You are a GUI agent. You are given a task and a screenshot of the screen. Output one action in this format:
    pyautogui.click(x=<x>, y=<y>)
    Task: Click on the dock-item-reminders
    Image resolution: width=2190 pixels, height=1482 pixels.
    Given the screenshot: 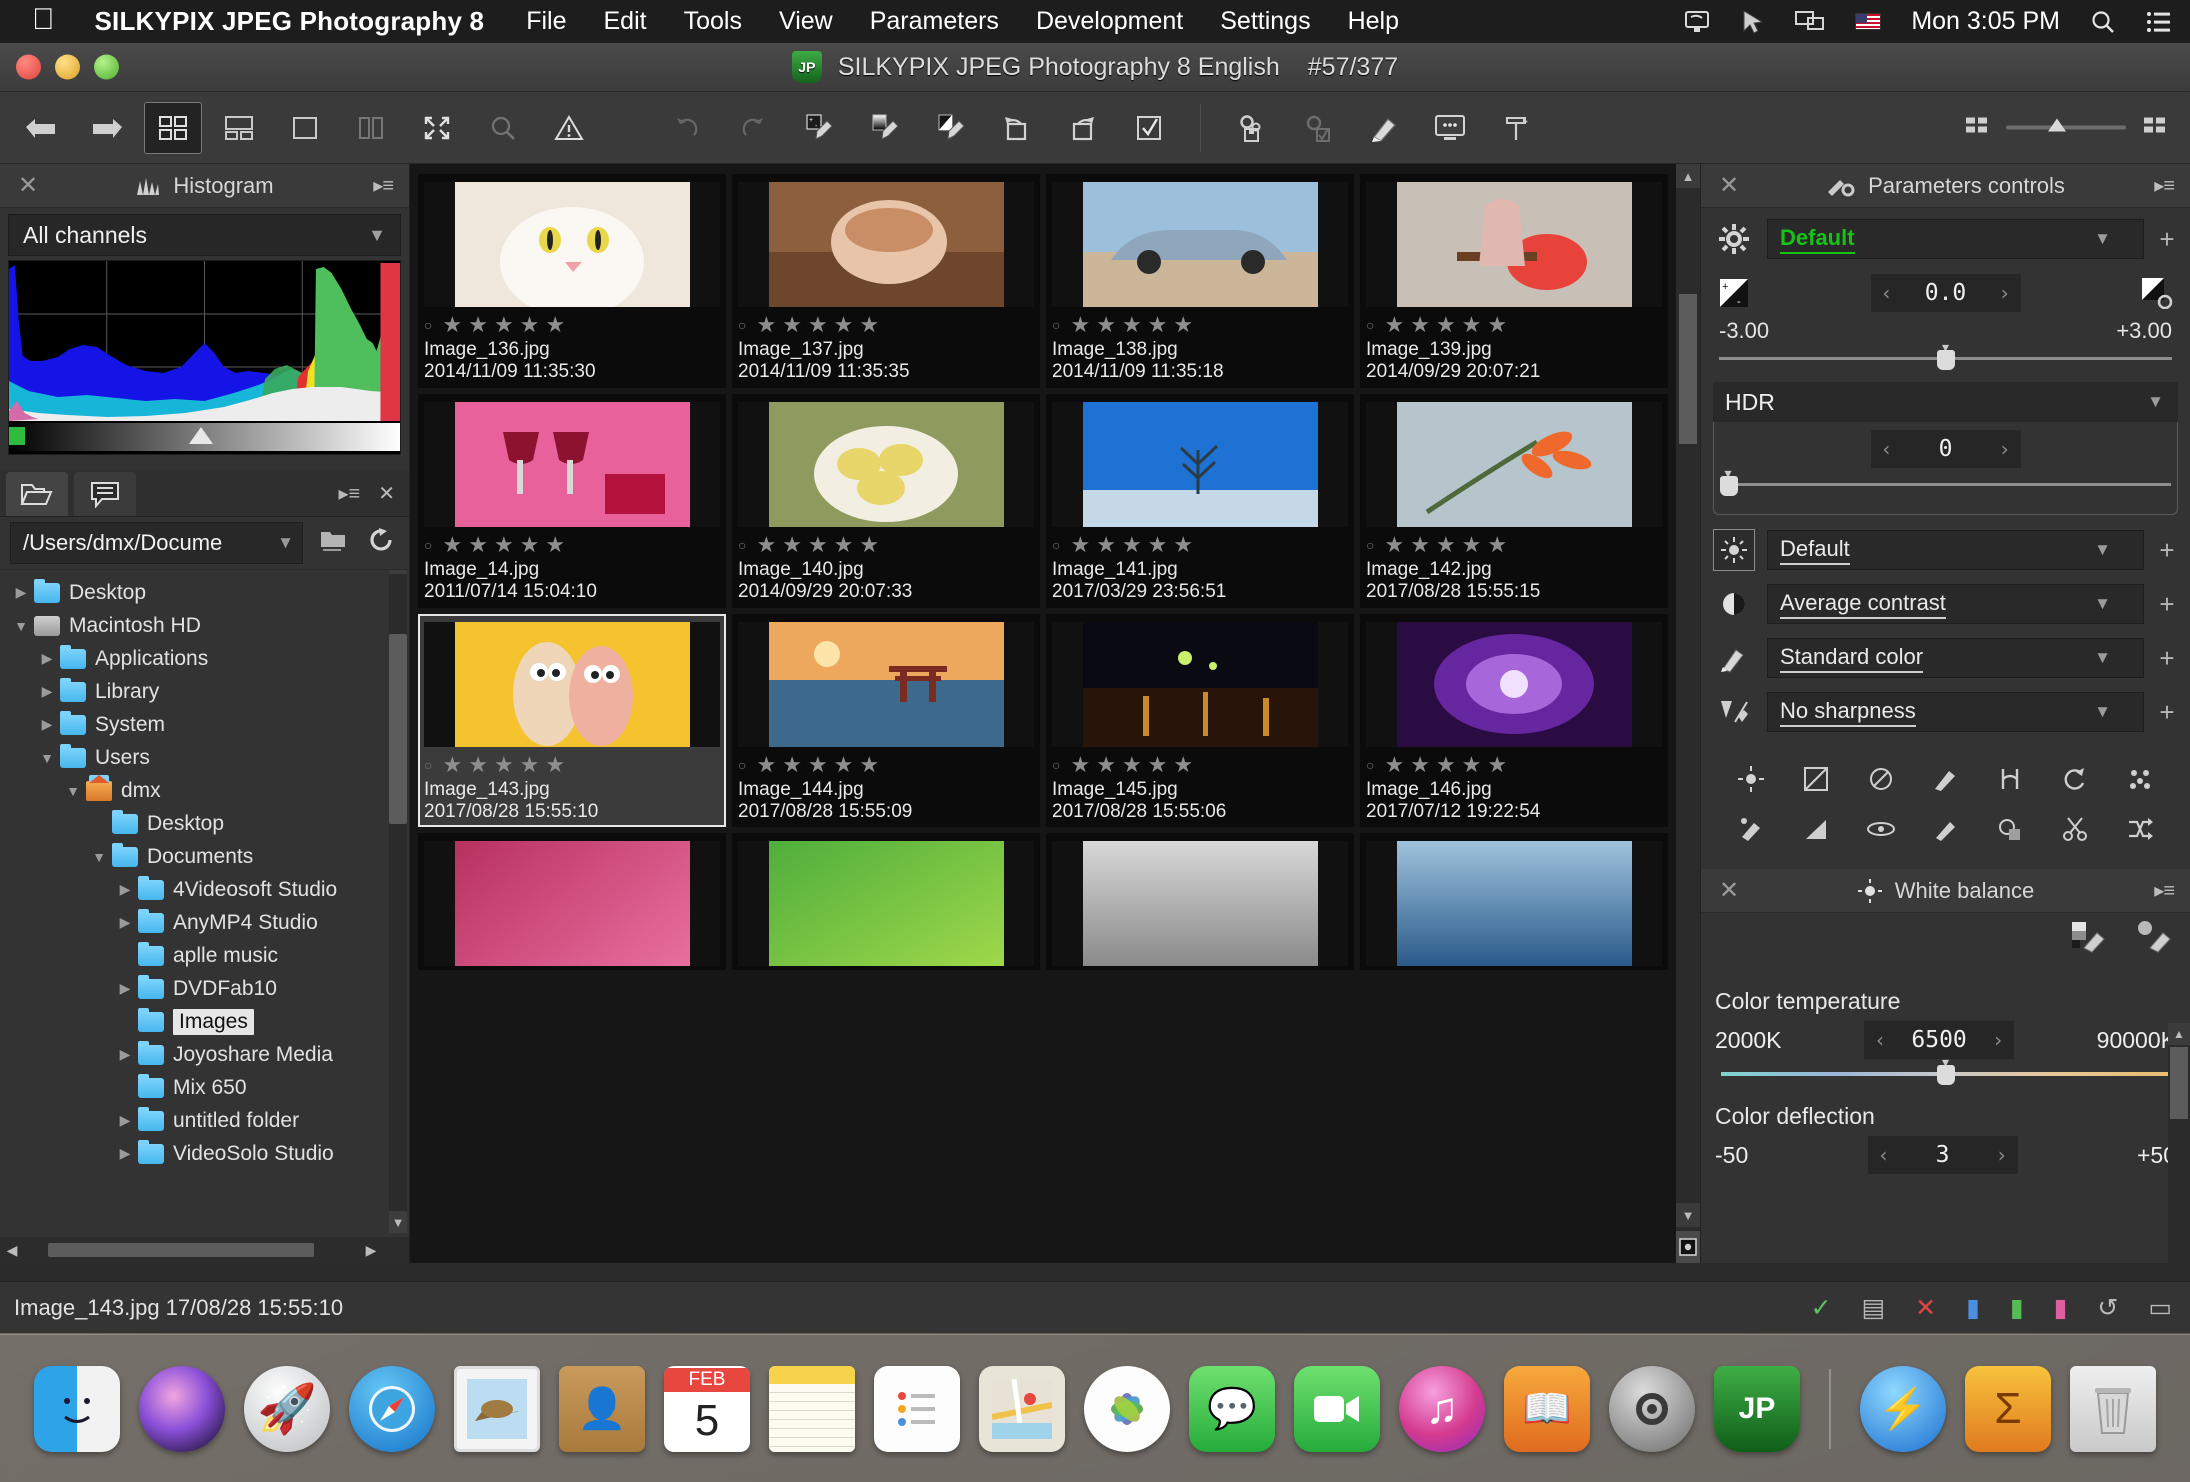 What is the action you would take?
    pyautogui.click(x=917, y=1408)
    